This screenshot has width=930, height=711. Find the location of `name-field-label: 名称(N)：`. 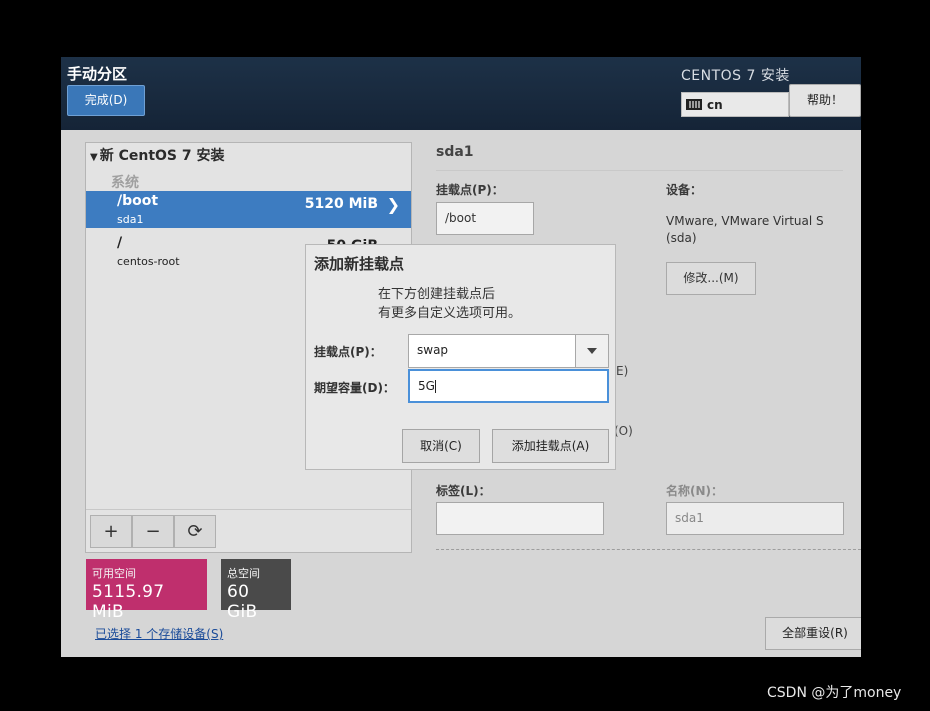

name-field-label: 名称(N)： is located at coordinates (695, 491).